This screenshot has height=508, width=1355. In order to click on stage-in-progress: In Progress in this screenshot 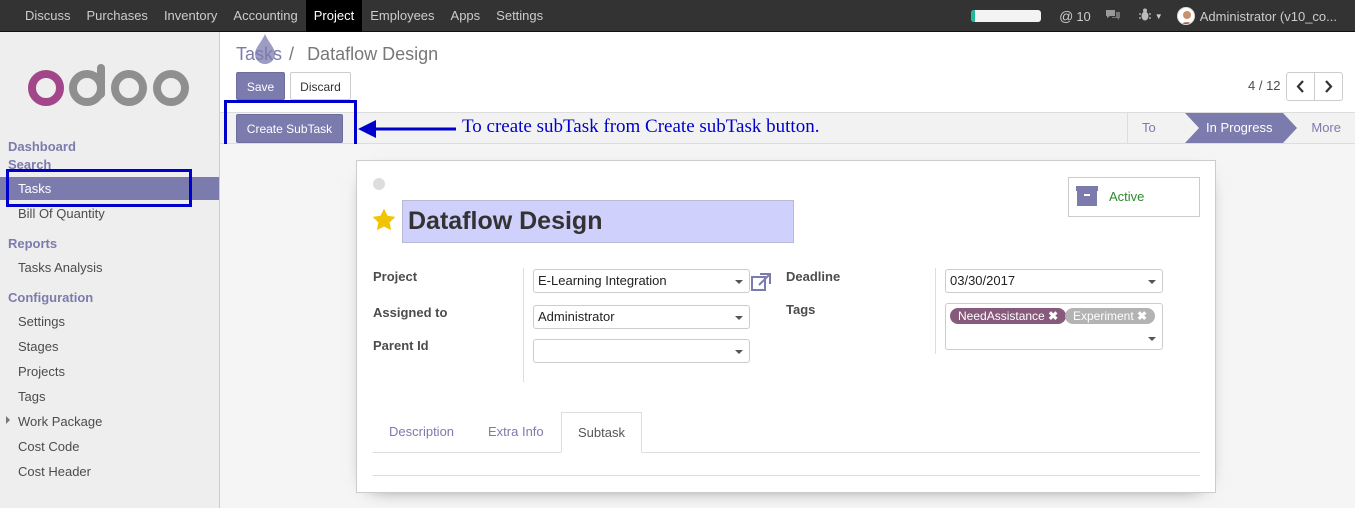, I will do `click(1241, 128)`.